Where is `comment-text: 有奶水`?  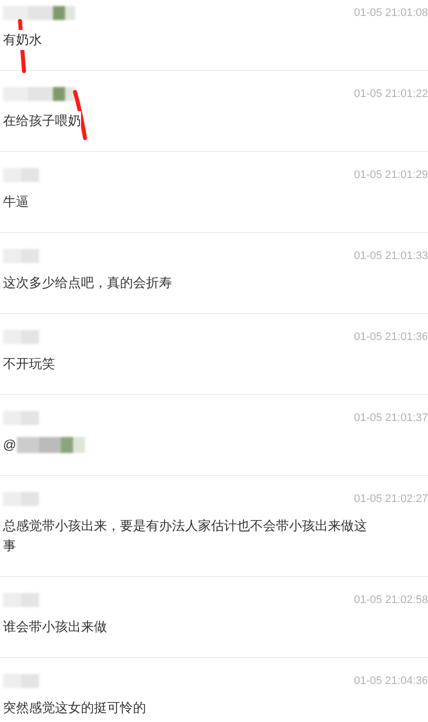 comment-text: 有奶水 is located at coordinates (22, 40).